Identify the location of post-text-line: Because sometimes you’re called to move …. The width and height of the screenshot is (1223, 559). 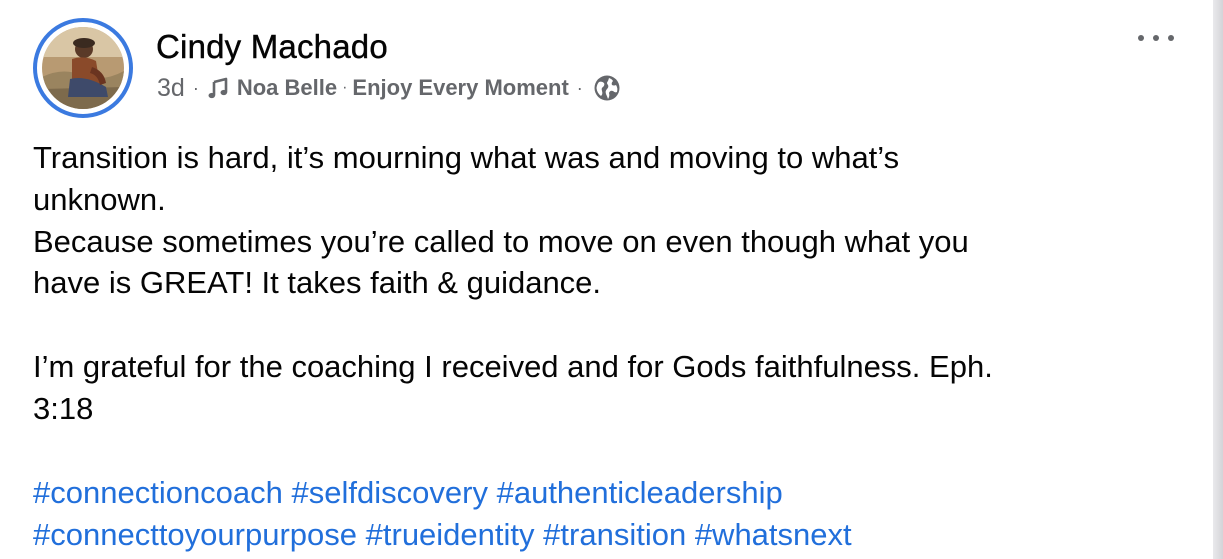
(501, 241).